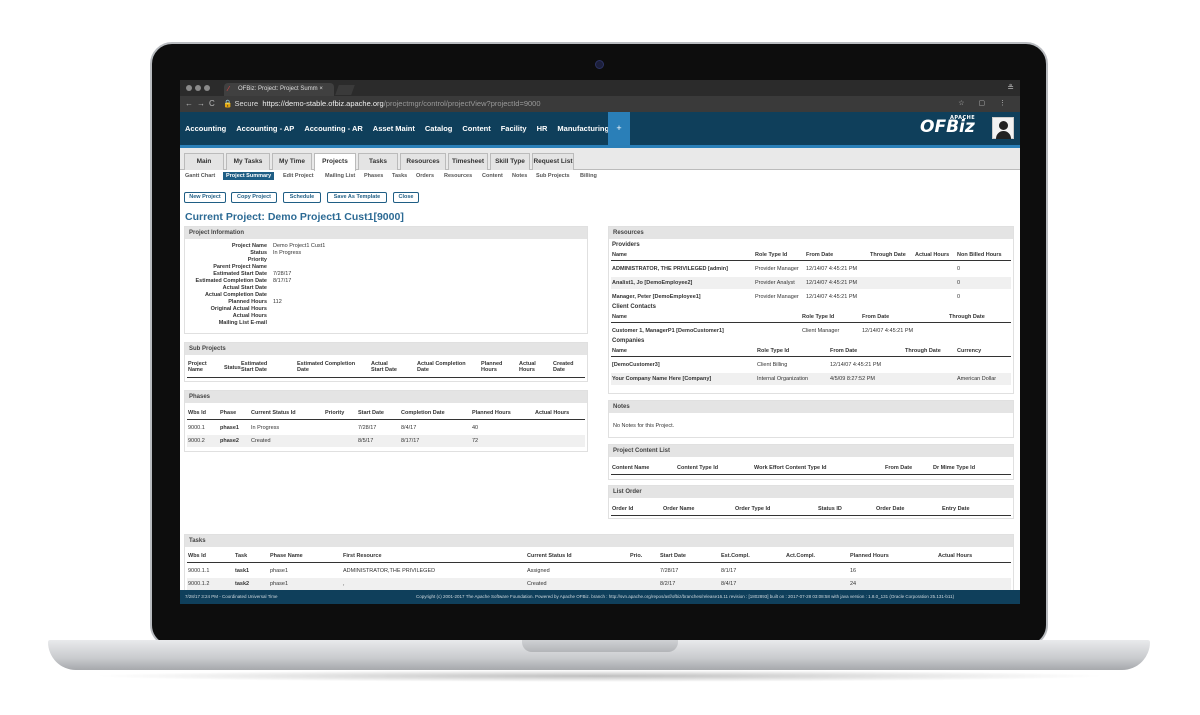 The image size is (1200, 715). What do you see at coordinates (668, 331) in the screenshot?
I see `cell: Customer 1, ManagerP1 [DemoCustomer1]` at bounding box center [668, 331].